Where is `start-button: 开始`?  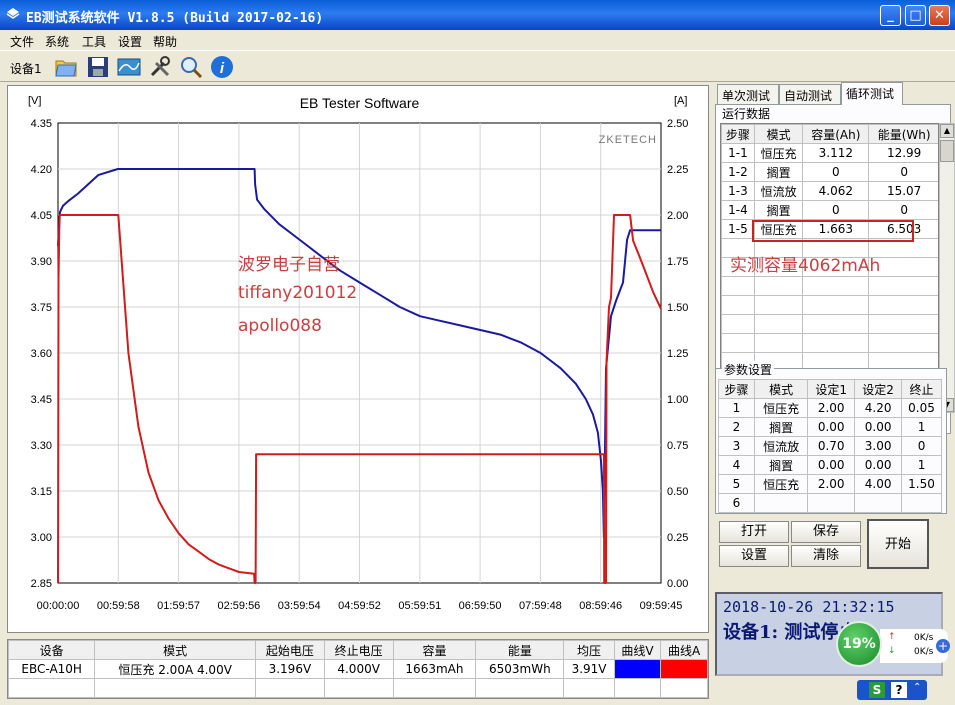
start-button: 开始 is located at coordinates (898, 544).